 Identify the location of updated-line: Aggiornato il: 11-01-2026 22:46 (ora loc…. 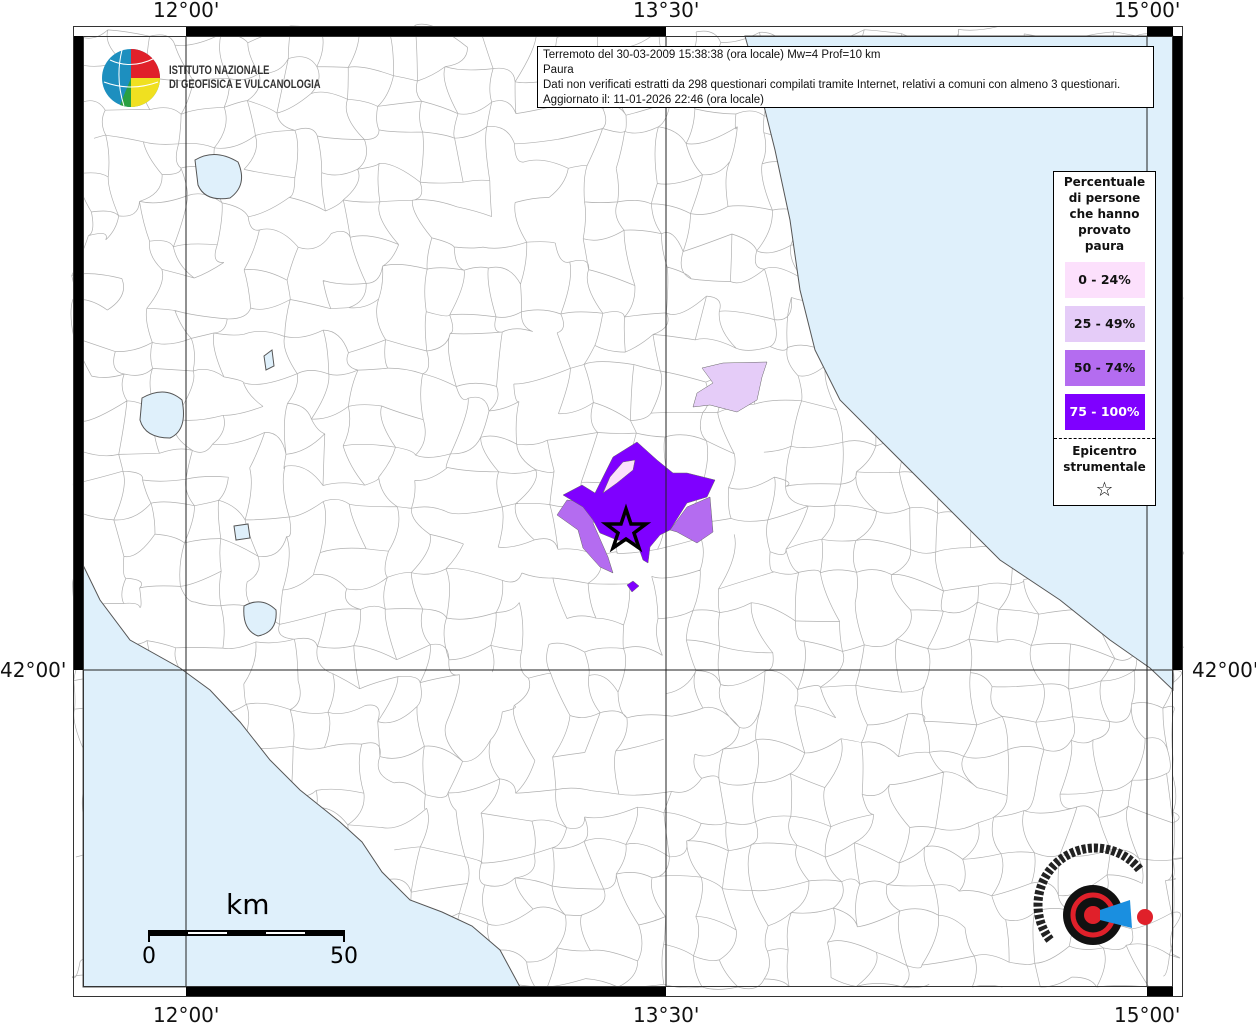
(653, 100).